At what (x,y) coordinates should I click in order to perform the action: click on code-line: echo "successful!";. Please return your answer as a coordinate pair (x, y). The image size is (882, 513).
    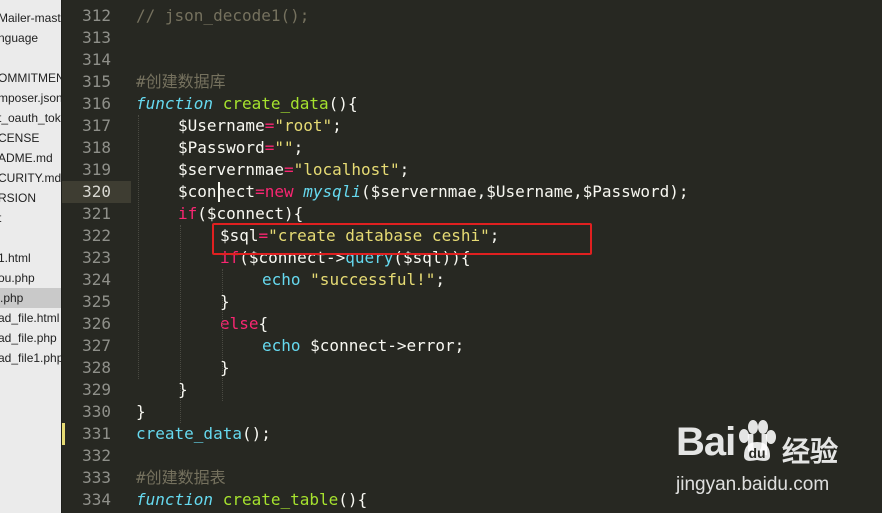
    Looking at the image, I should click on (353, 280).